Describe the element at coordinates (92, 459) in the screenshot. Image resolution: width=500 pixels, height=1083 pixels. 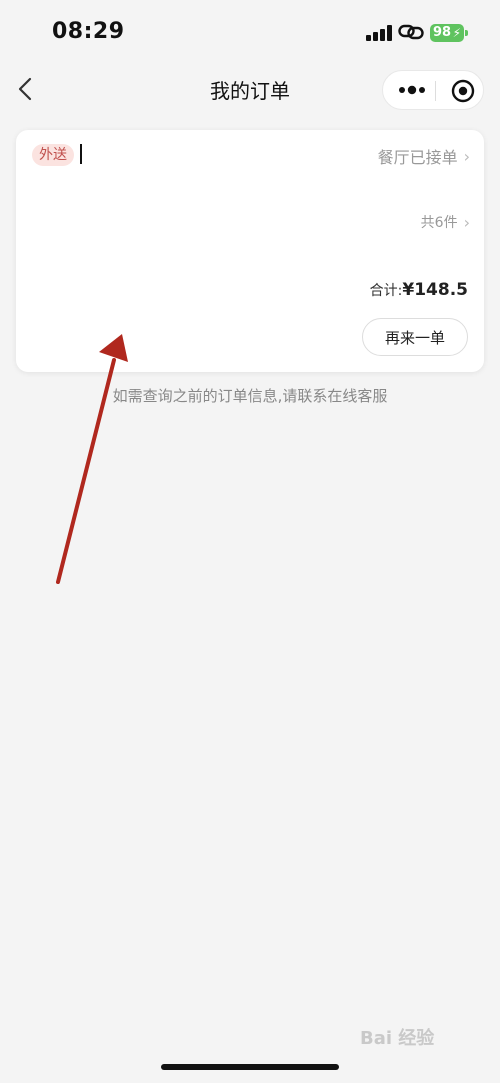
I see `annotation-arrow-icon` at that location.